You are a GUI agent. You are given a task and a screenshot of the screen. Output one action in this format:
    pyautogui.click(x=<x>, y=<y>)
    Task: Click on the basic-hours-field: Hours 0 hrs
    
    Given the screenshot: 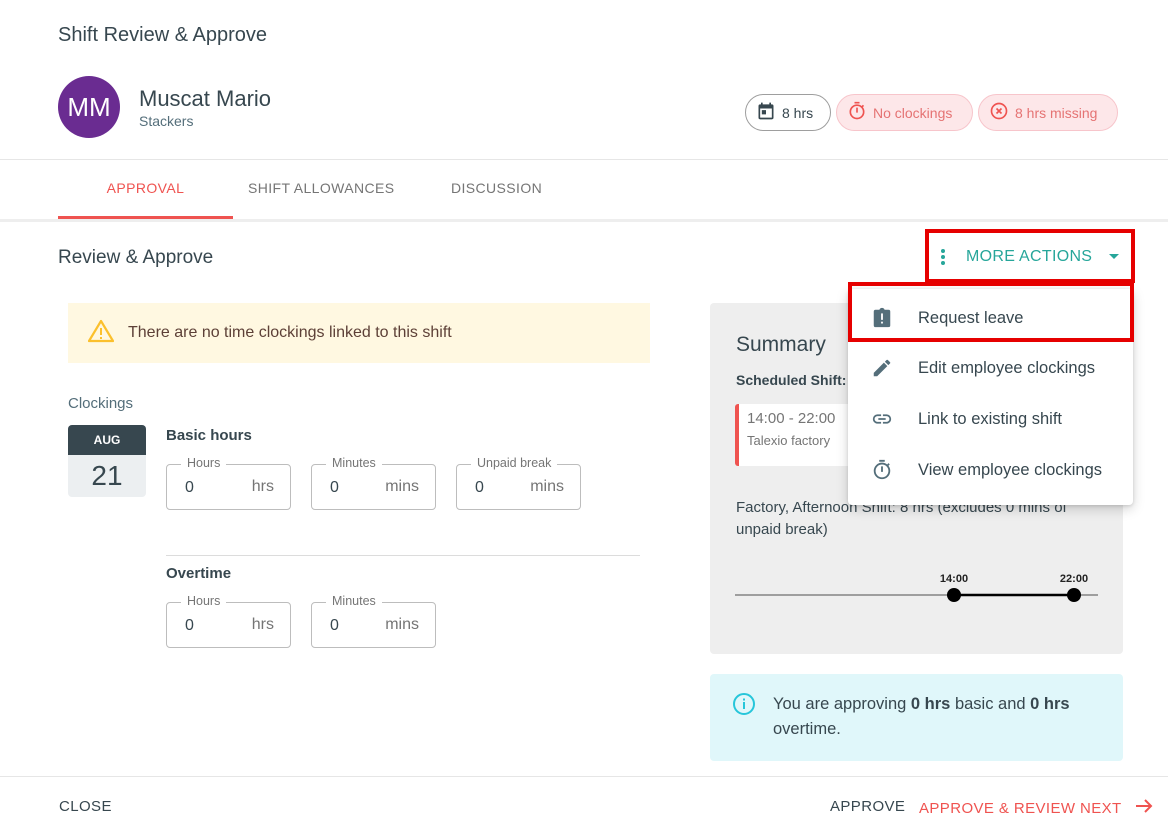 What is the action you would take?
    pyautogui.click(x=228, y=483)
    